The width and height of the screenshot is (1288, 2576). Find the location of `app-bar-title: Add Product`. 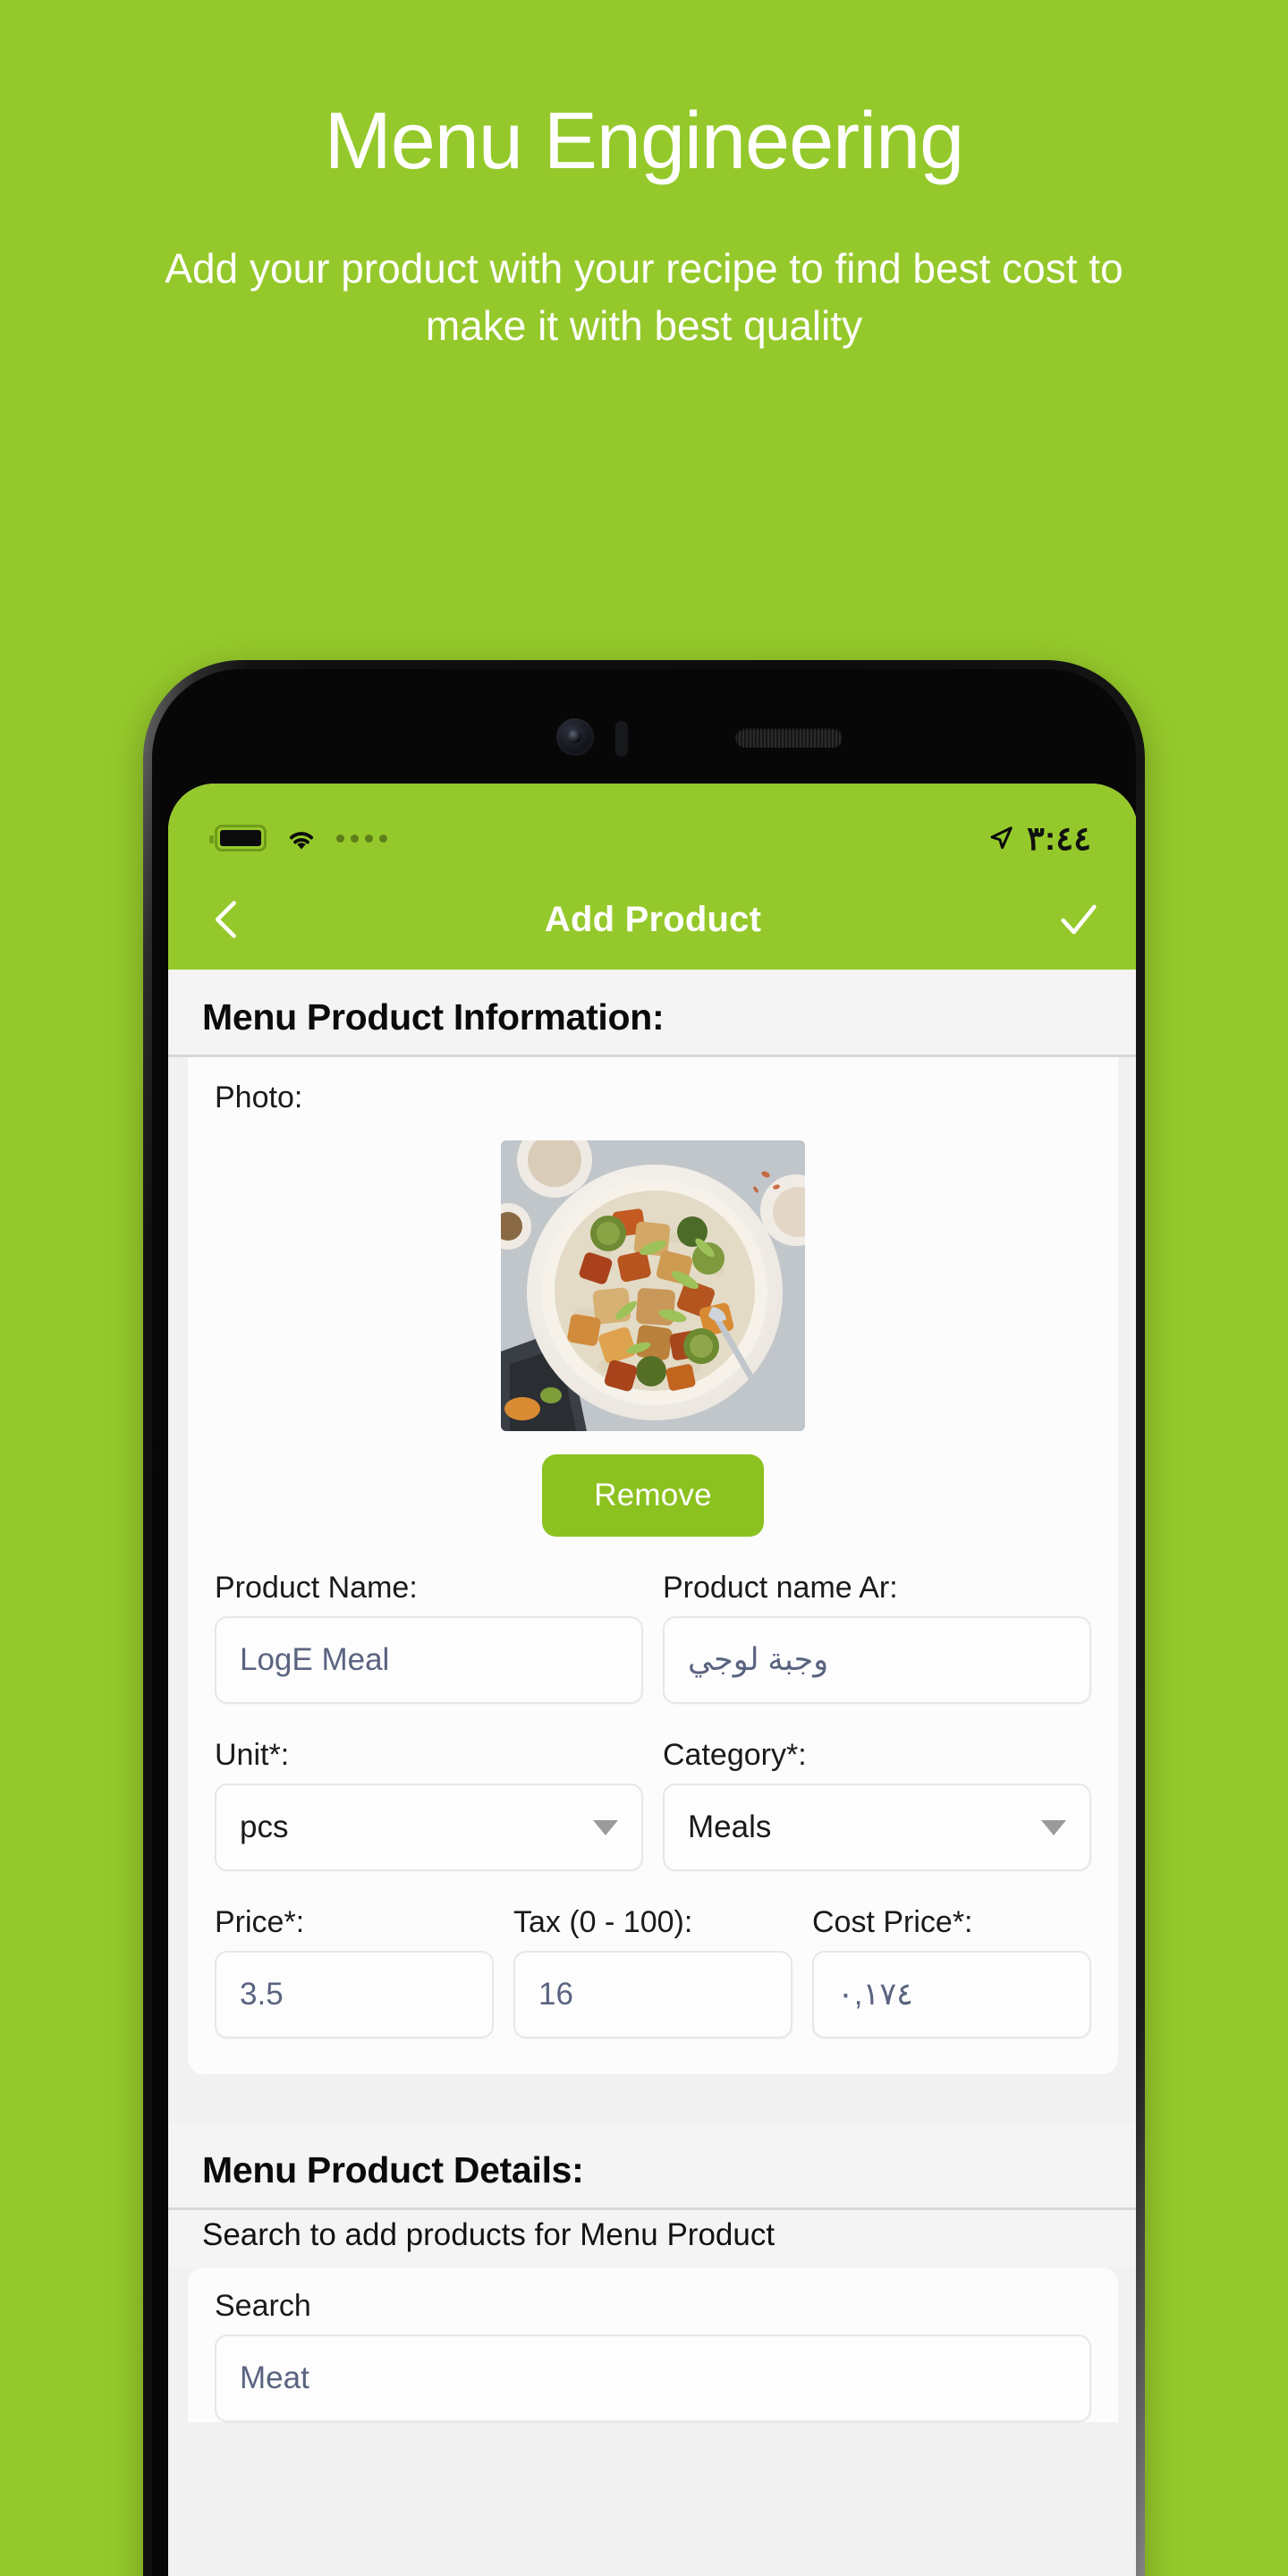

app-bar-title: Add Product is located at coordinates (653, 919).